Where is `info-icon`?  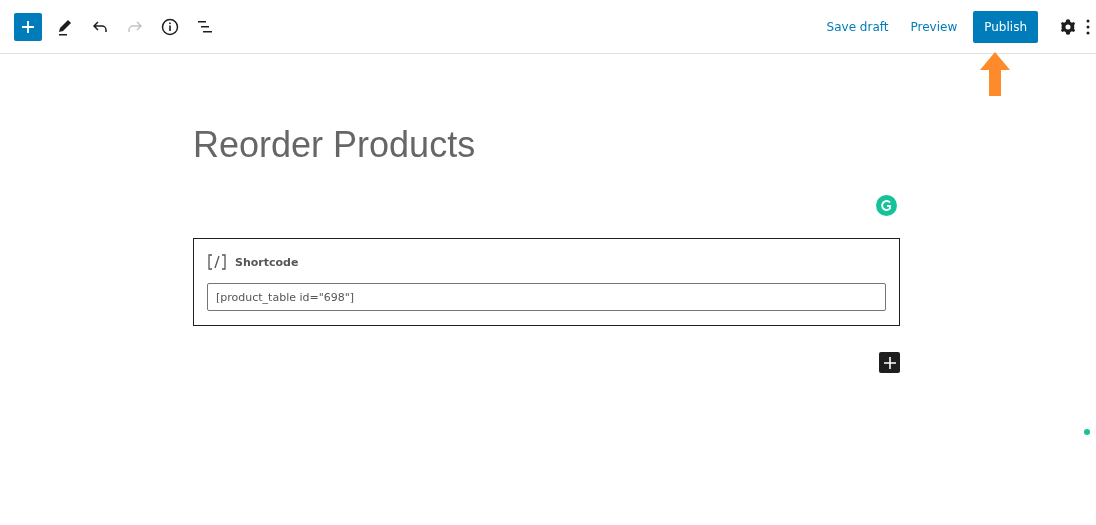
info-icon is located at coordinates (170, 26).